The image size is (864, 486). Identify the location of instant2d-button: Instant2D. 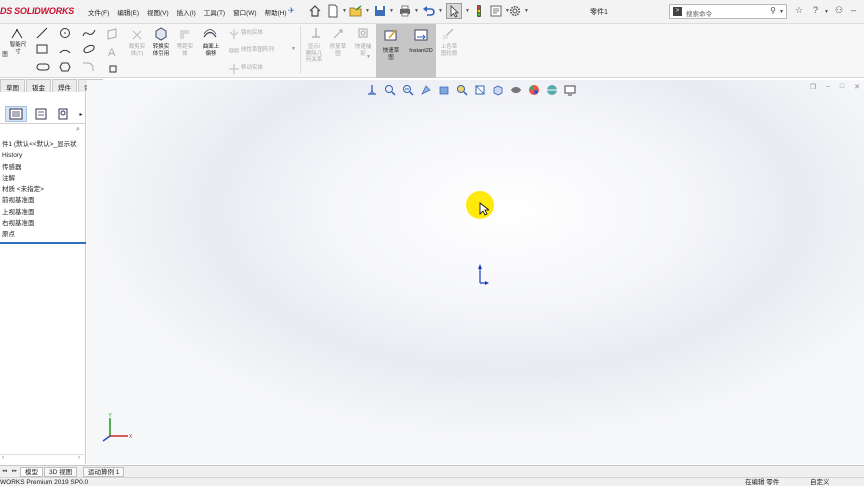
(421, 51).